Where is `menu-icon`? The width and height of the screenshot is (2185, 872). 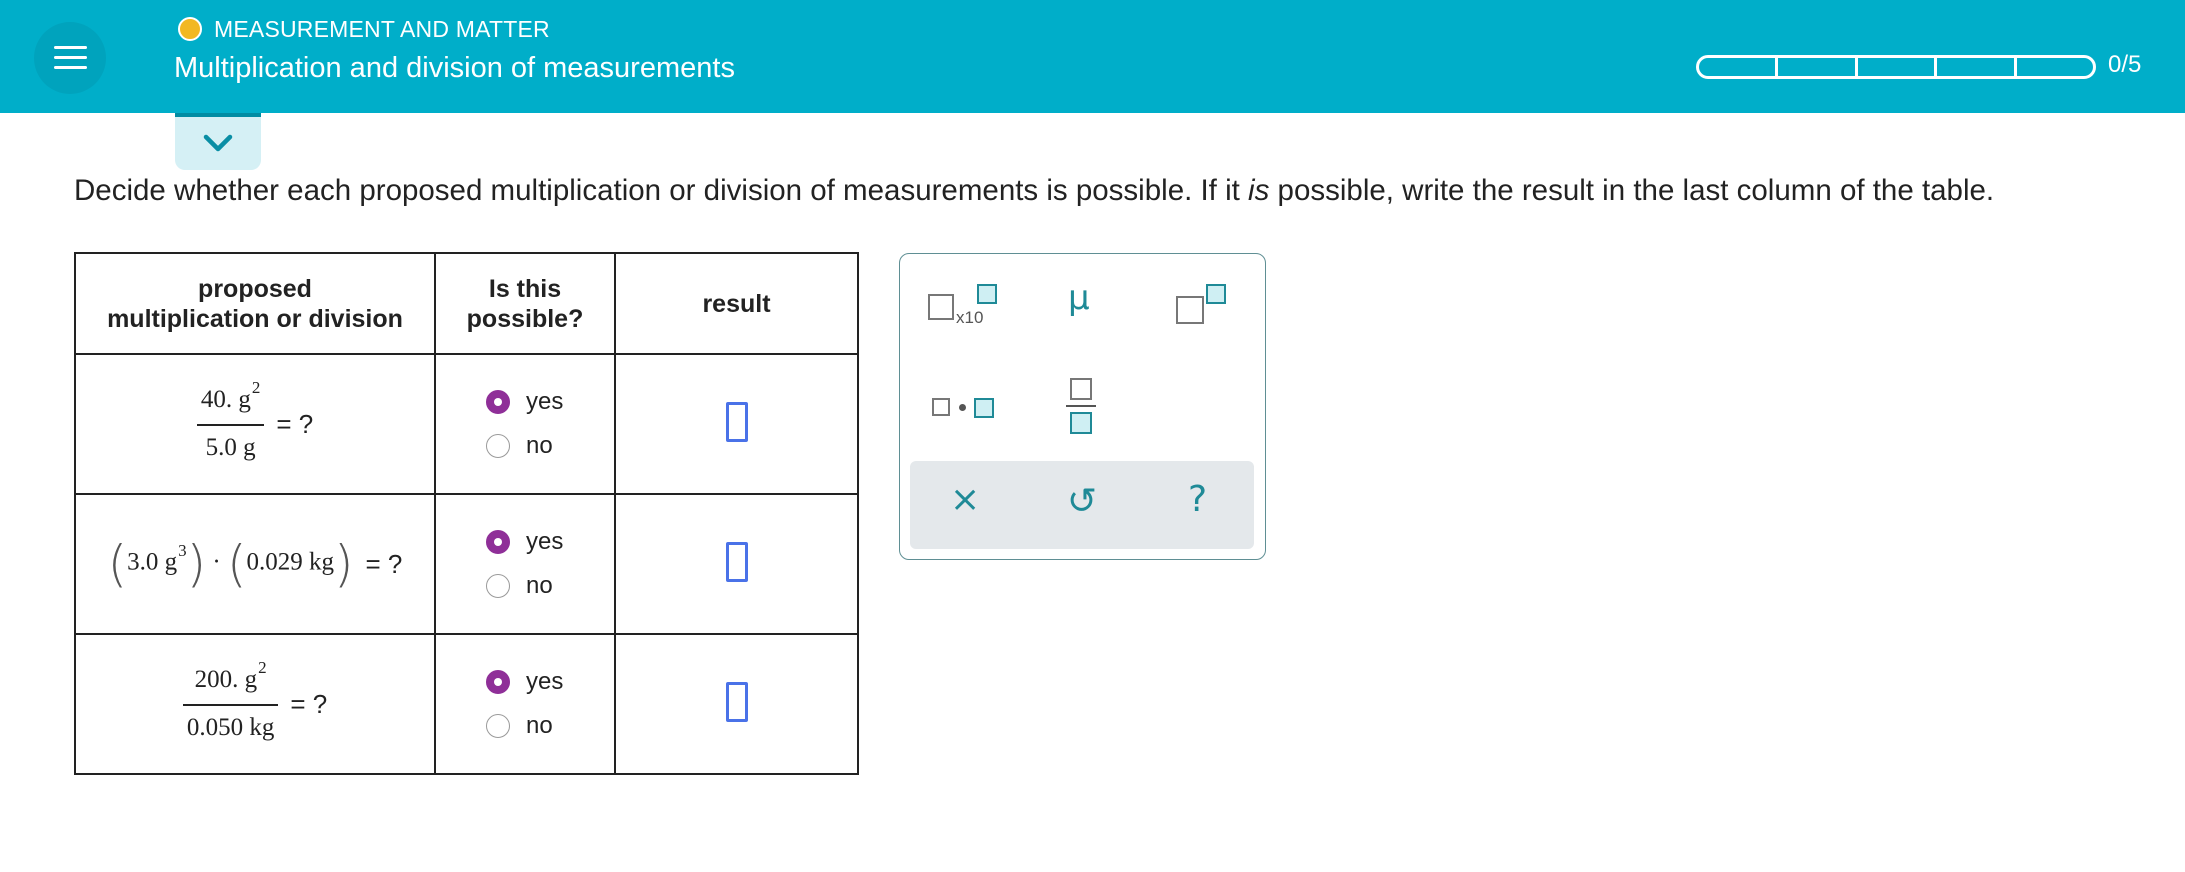 menu-icon is located at coordinates (70, 47).